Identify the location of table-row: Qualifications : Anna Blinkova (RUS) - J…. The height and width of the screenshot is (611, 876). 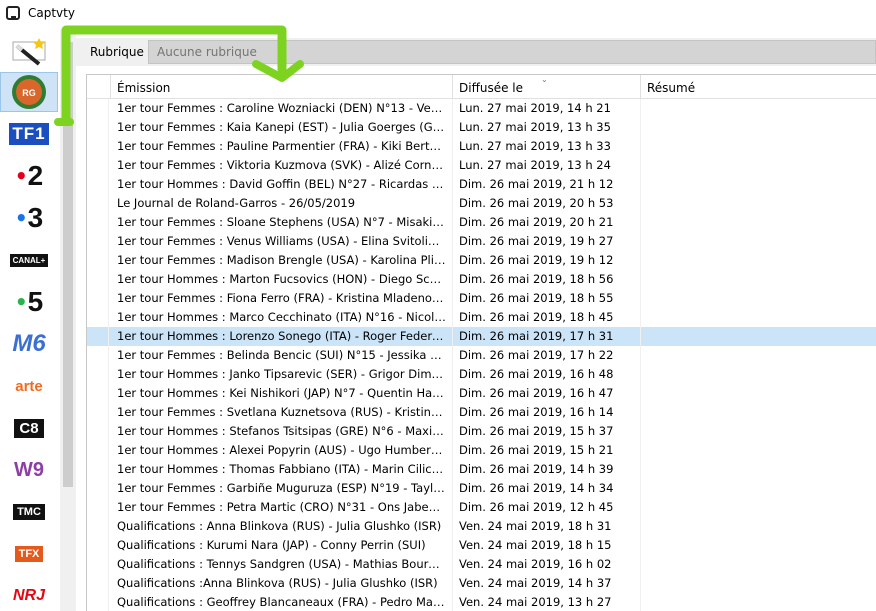
(481, 526).